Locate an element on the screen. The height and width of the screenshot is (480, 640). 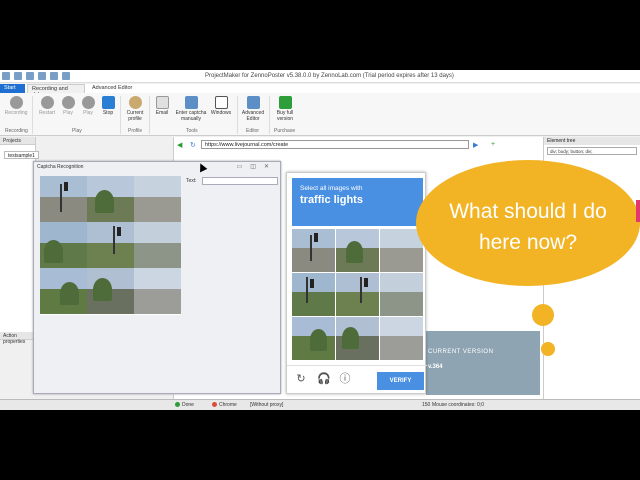
redo-icon is located at coordinates (54, 76).